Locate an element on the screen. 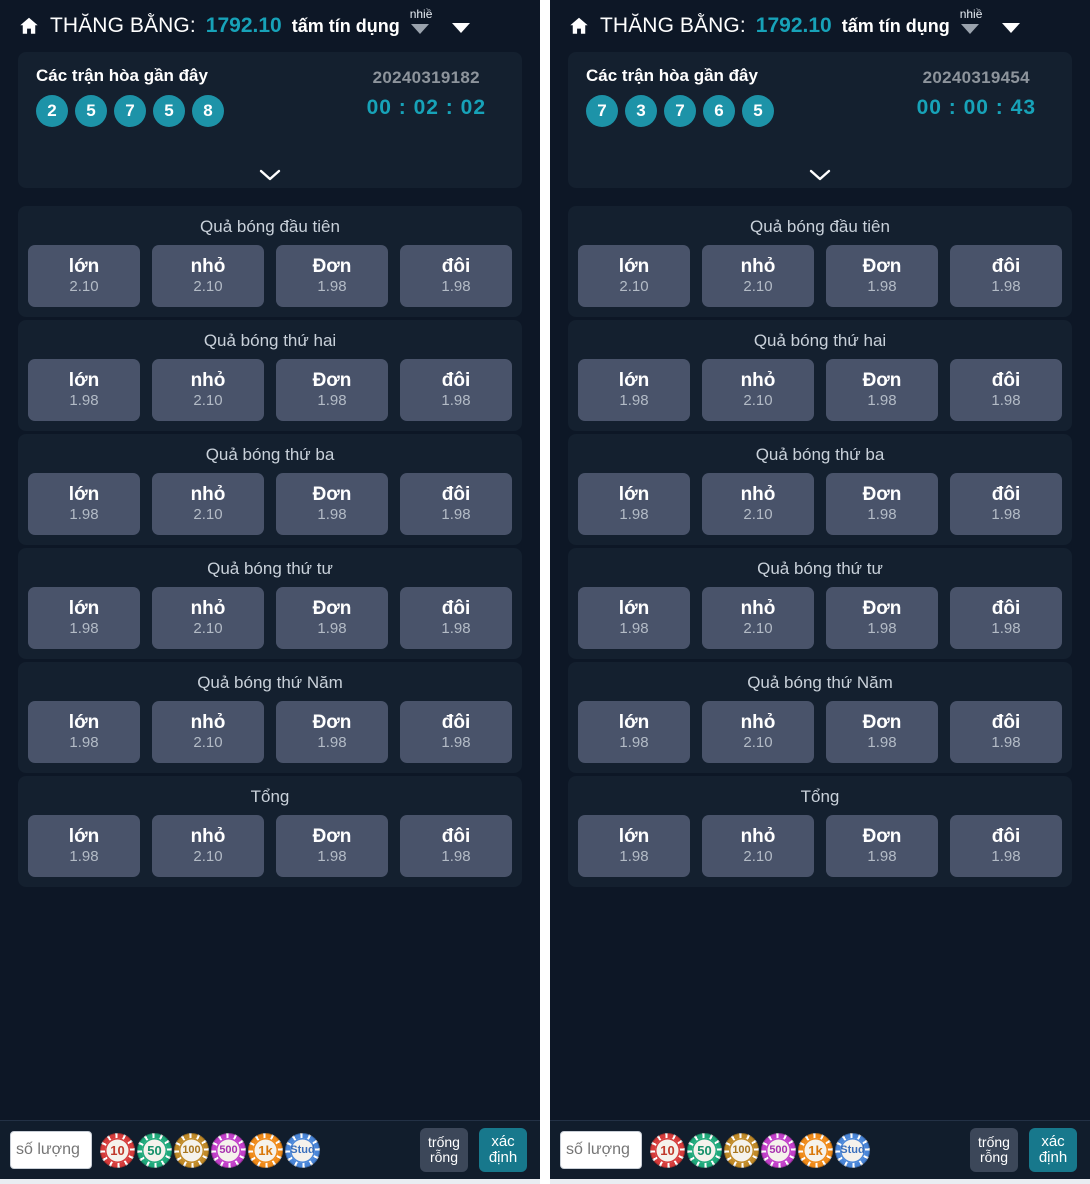 The height and width of the screenshot is (1184, 1090). recent-balls-list: 7 3 7 6 5 is located at coordinates (680, 111).